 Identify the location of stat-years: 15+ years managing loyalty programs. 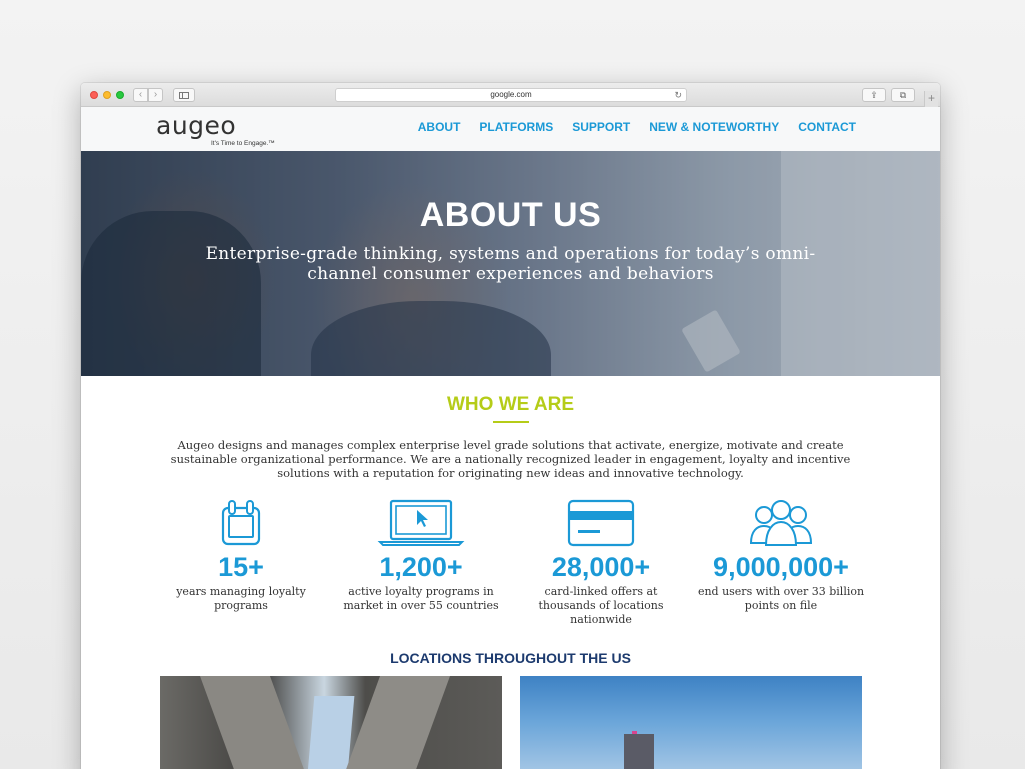
(241, 554).